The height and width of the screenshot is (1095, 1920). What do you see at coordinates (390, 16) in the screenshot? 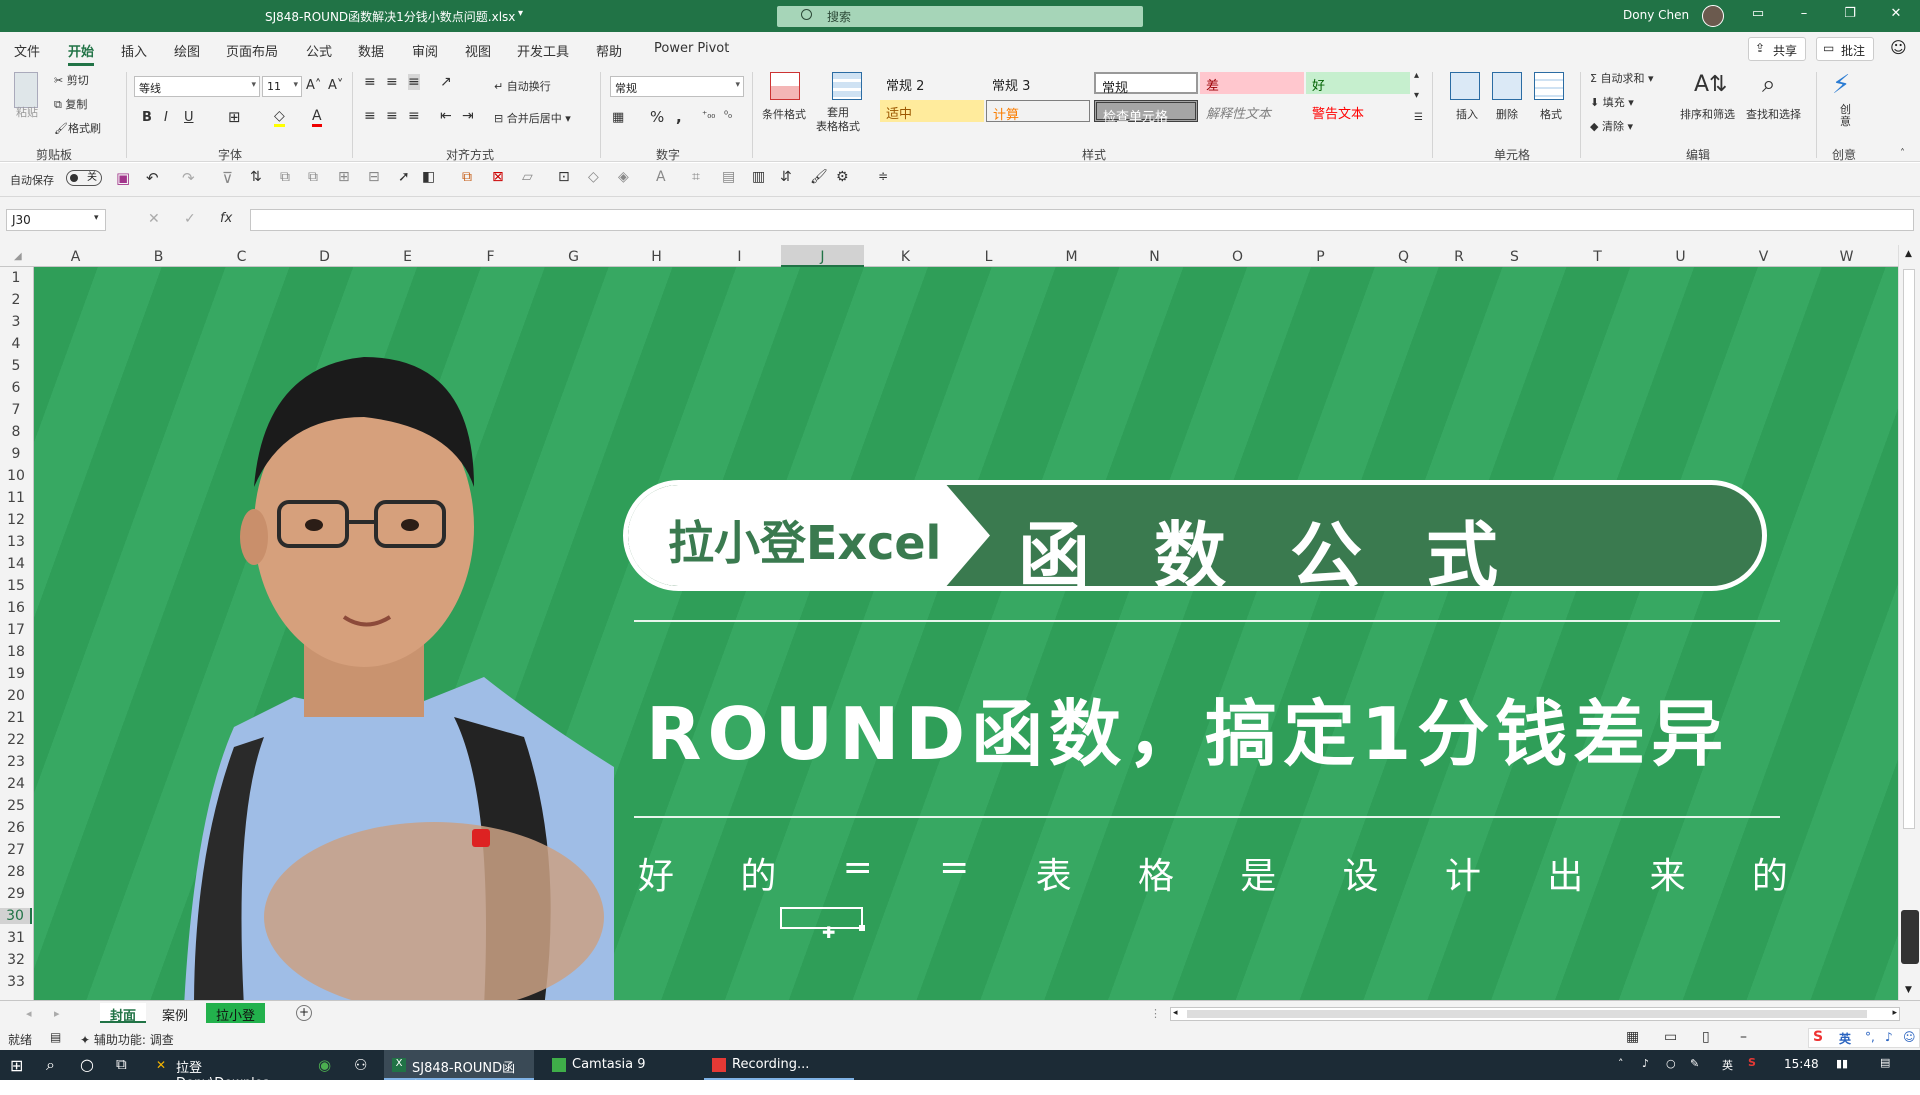
I see `file-title: SJ848-ROUND函数解决1分钱小数点问题.xlsx` at bounding box center [390, 16].